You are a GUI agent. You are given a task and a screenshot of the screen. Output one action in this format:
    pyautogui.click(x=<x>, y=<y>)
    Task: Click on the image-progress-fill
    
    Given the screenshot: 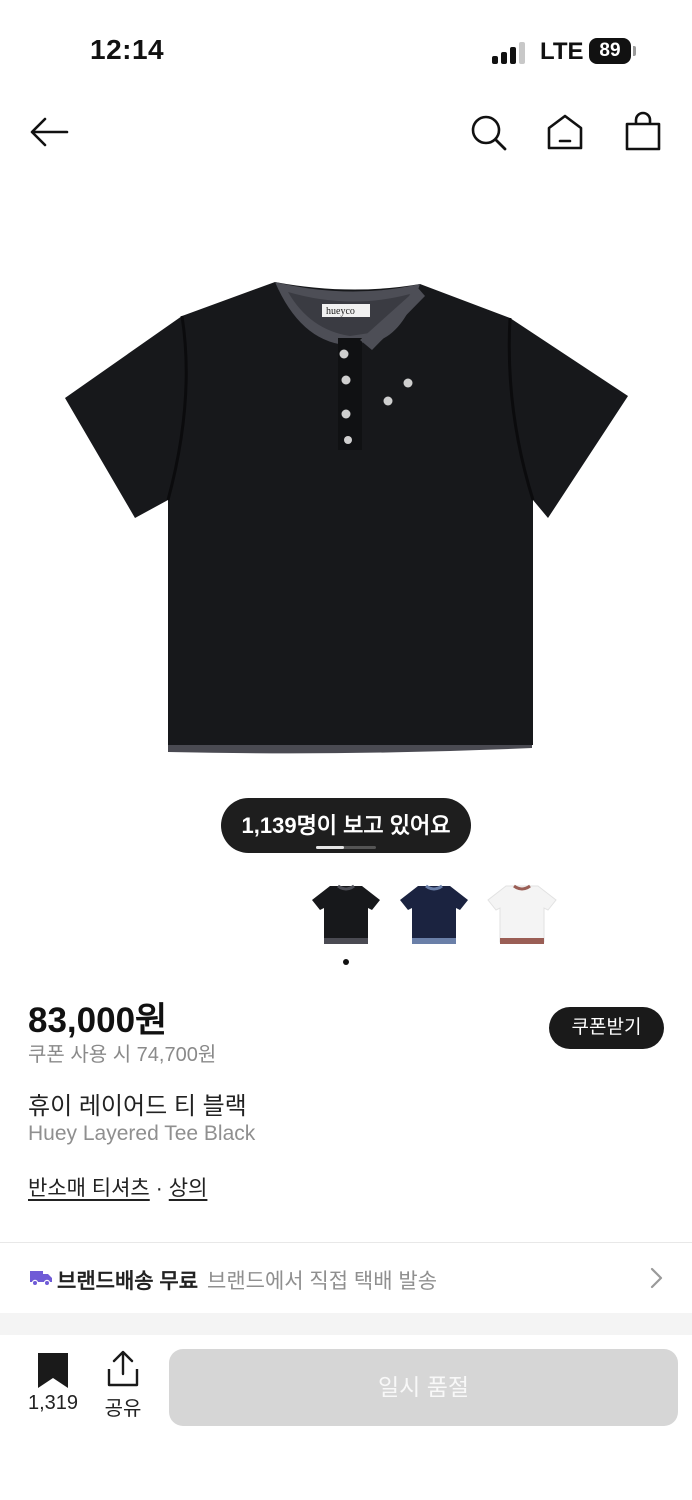 What is the action you would take?
    pyautogui.click(x=330, y=847)
    